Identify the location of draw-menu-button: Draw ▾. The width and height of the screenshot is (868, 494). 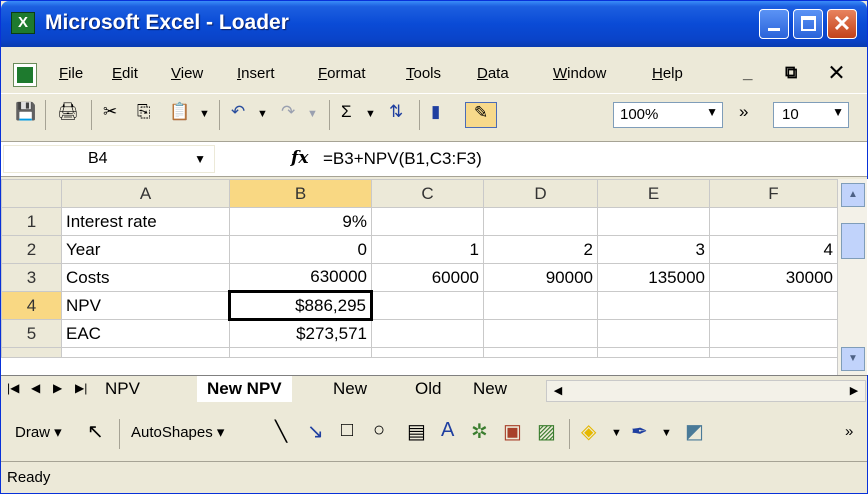
(38, 432).